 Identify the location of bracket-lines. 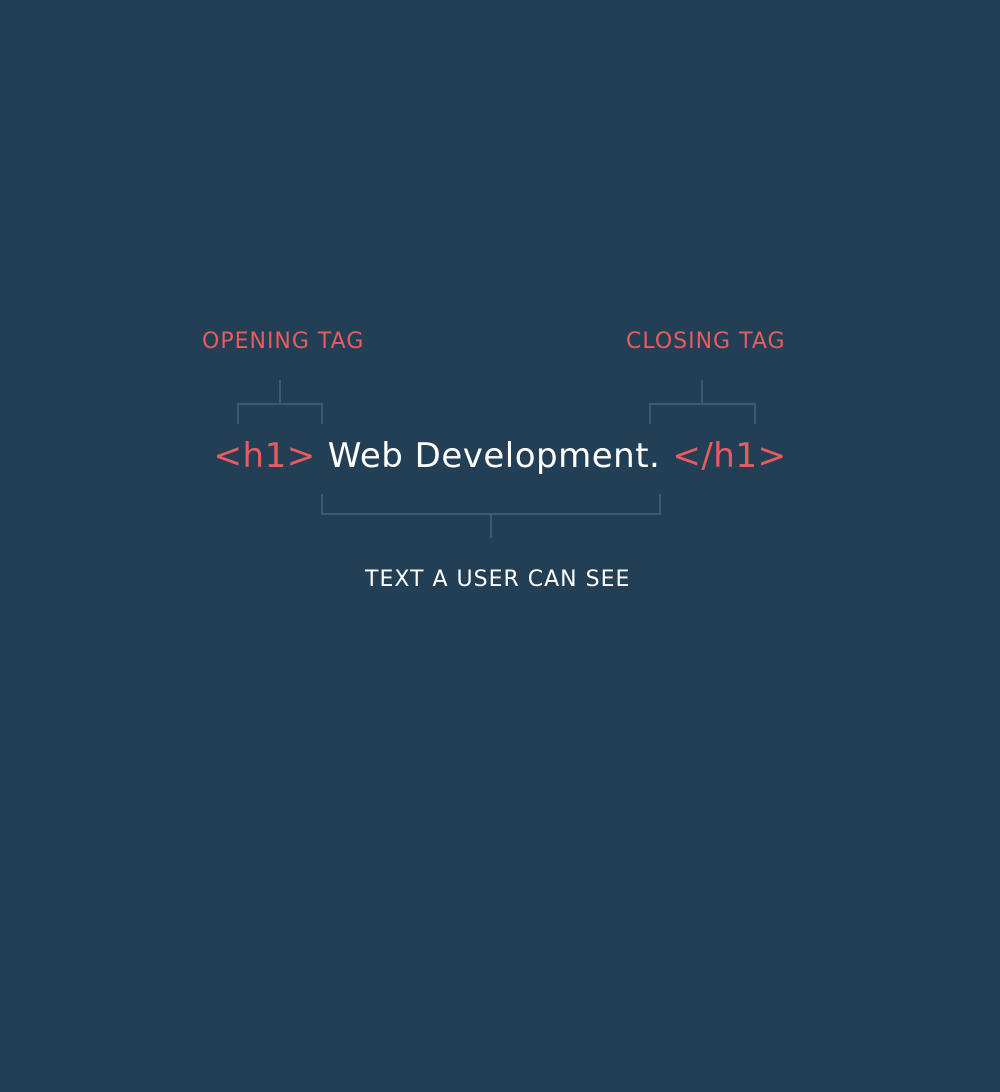
(496, 459).